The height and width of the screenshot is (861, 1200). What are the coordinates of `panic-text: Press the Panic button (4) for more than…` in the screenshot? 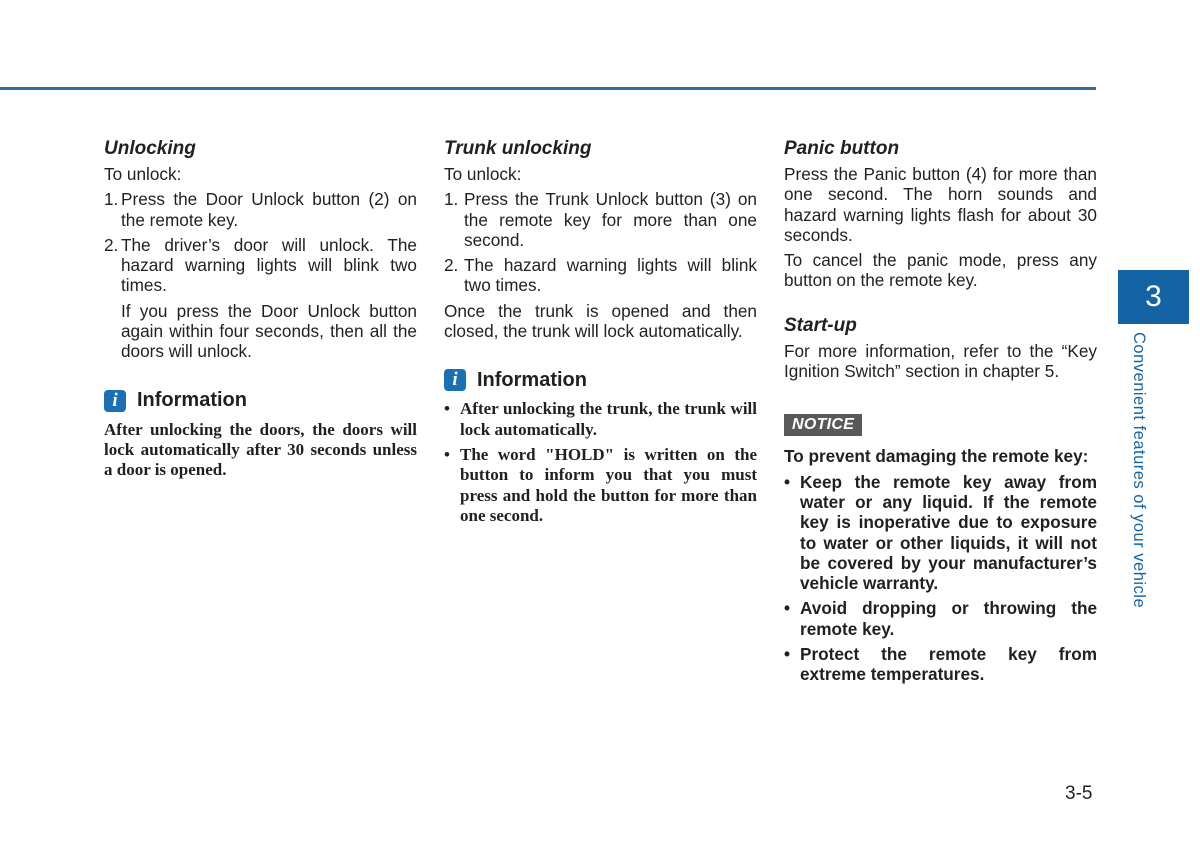 It's located at (940, 204).